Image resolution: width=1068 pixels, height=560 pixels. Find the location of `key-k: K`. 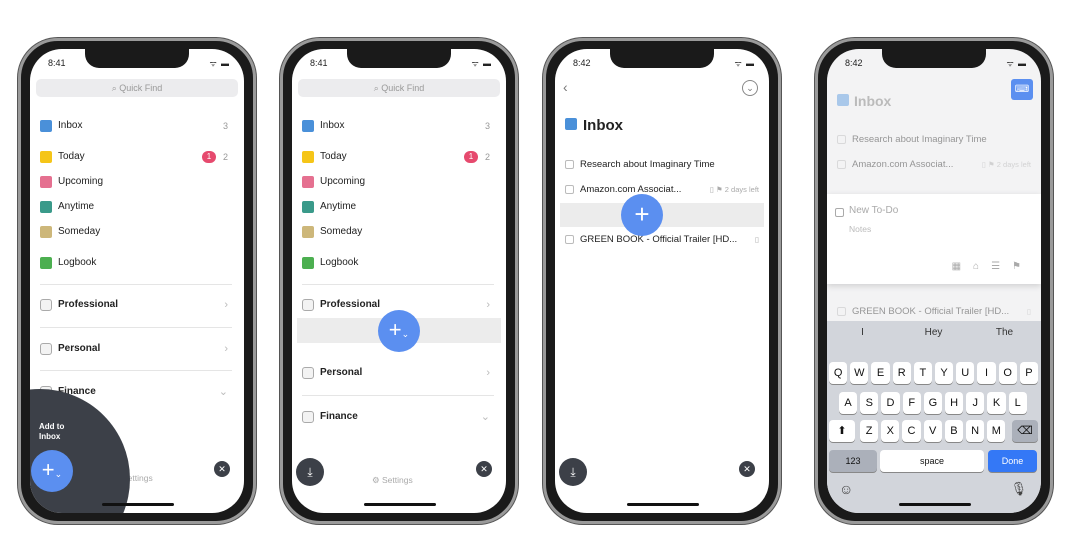

key-k: K is located at coordinates (996, 403).